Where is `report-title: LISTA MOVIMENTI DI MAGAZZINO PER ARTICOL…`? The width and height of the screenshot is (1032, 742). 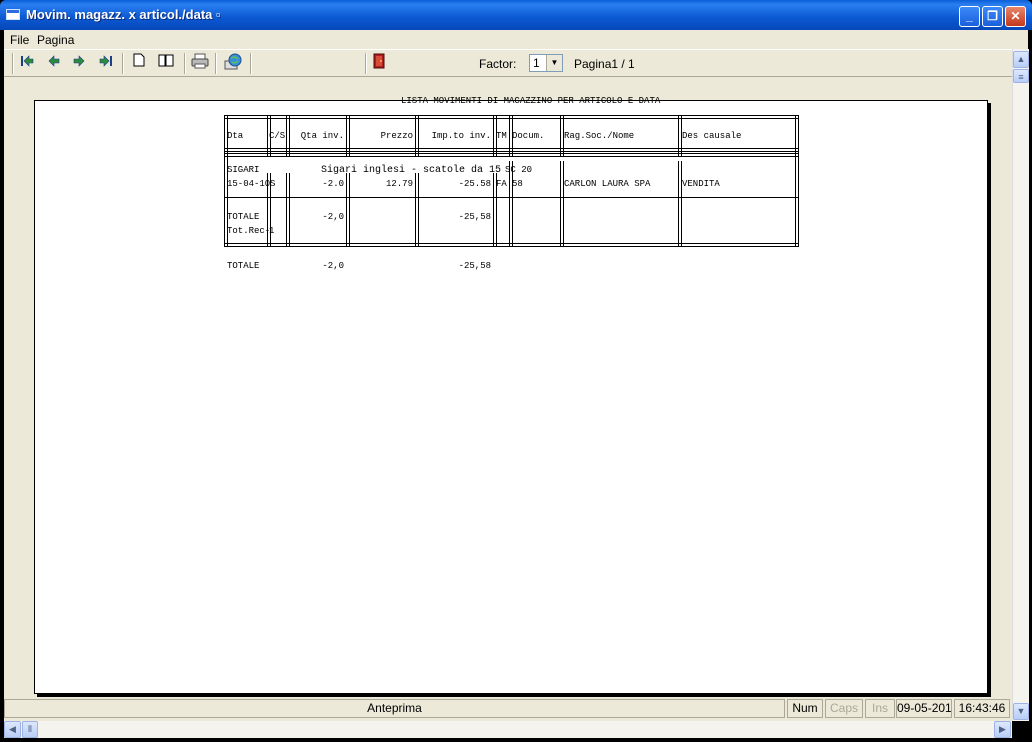
report-title: LISTA MOVIMENTI DI MAGAZZINO PER ARTICOL… is located at coordinates (531, 101).